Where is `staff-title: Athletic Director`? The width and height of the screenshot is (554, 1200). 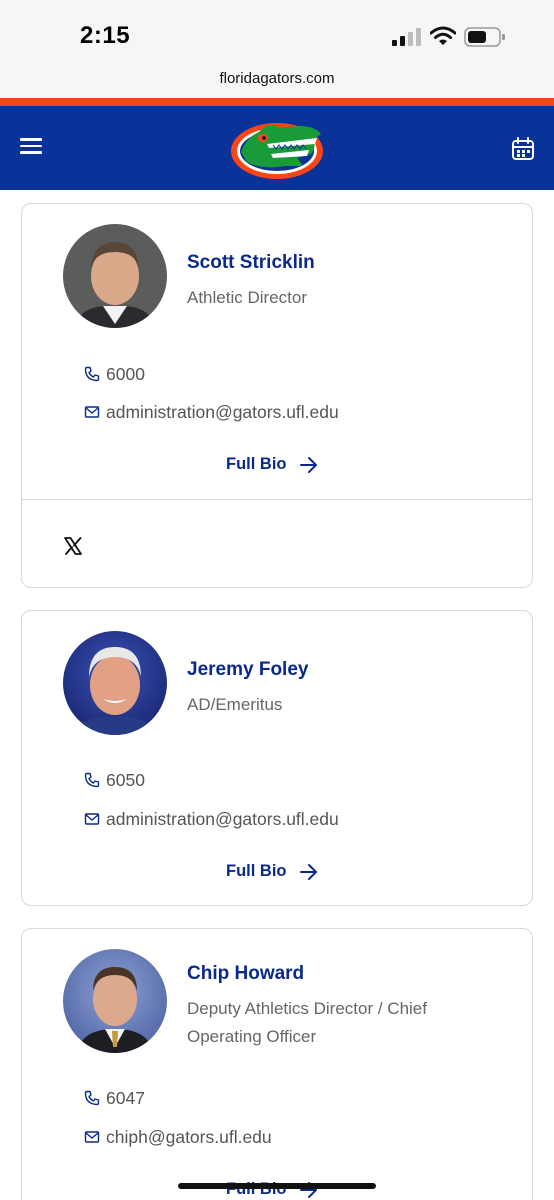
staff-title: Athletic Director is located at coordinates (247, 297).